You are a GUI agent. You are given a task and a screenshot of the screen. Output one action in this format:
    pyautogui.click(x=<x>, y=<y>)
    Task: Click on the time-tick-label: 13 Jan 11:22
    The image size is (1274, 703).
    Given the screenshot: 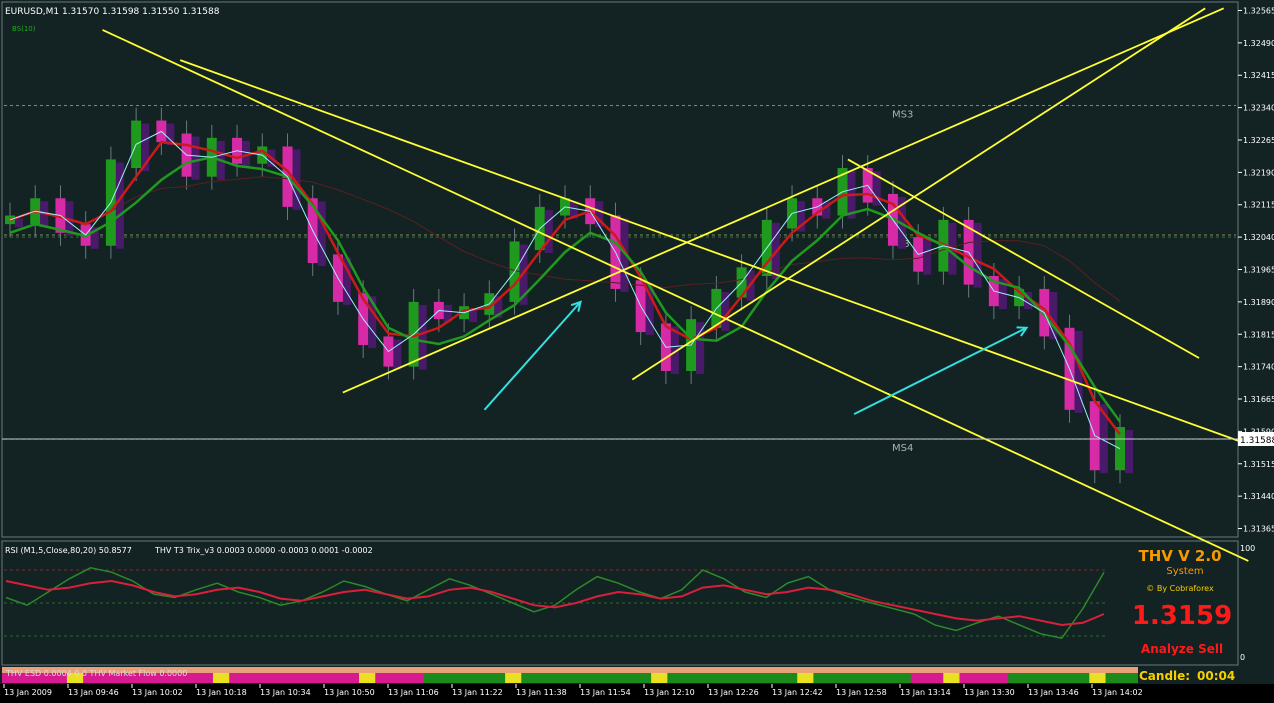 What is the action you would take?
    pyautogui.click(x=477, y=692)
    